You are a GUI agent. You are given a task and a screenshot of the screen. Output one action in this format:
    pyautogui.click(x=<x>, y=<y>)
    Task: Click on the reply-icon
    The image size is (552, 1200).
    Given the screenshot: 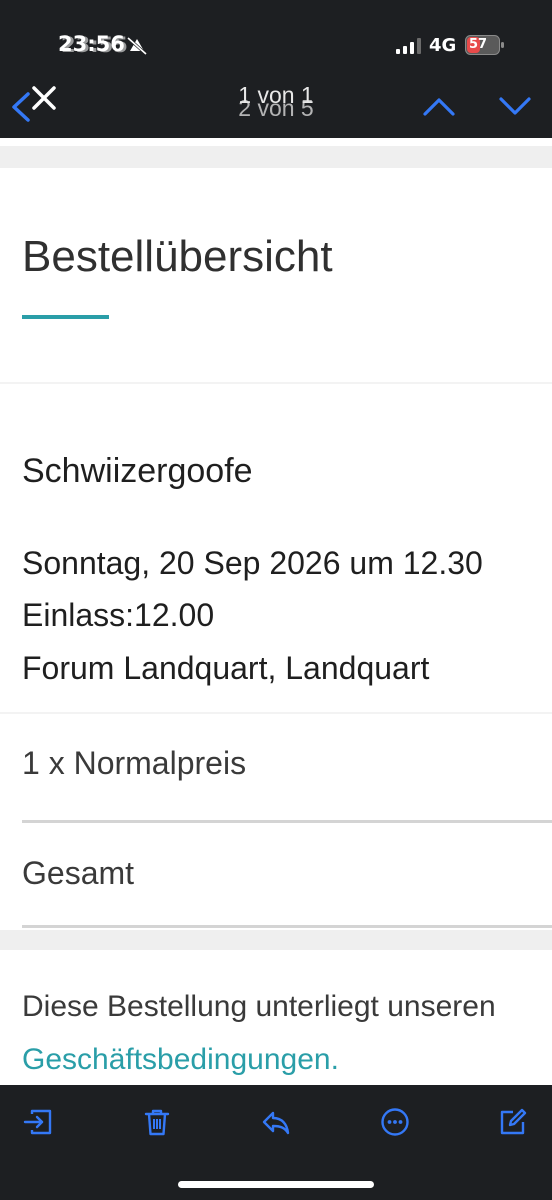 What is the action you would take?
    pyautogui.click(x=276, y=1122)
    